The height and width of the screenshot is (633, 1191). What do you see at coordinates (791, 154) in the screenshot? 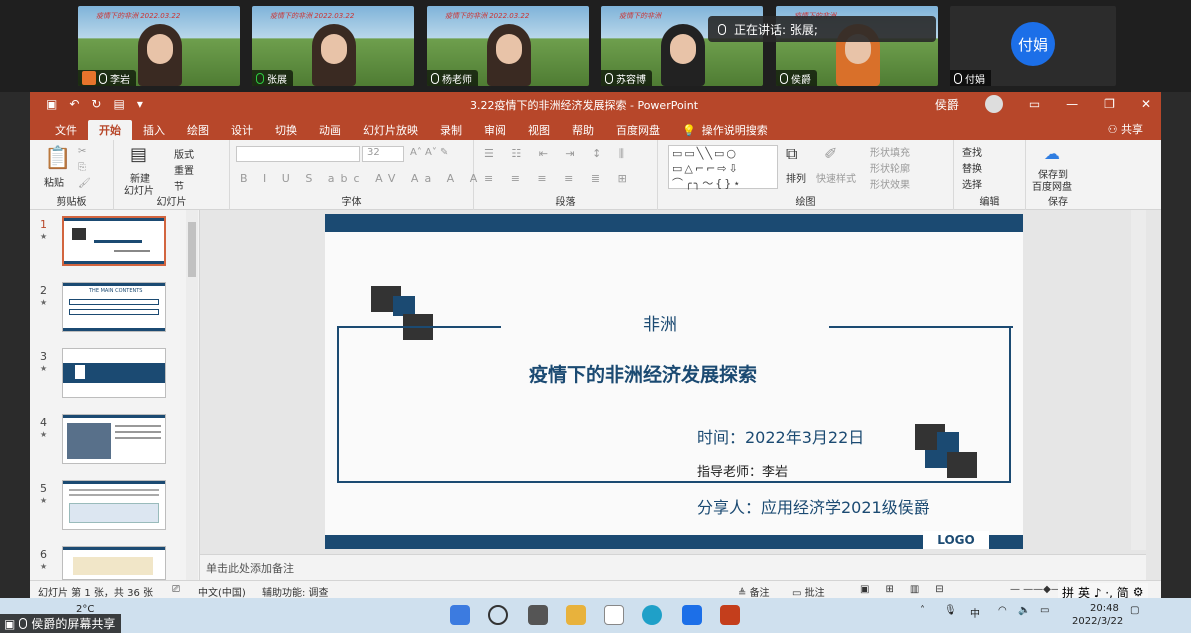
I see `arrange-icon: ⧉` at bounding box center [791, 154].